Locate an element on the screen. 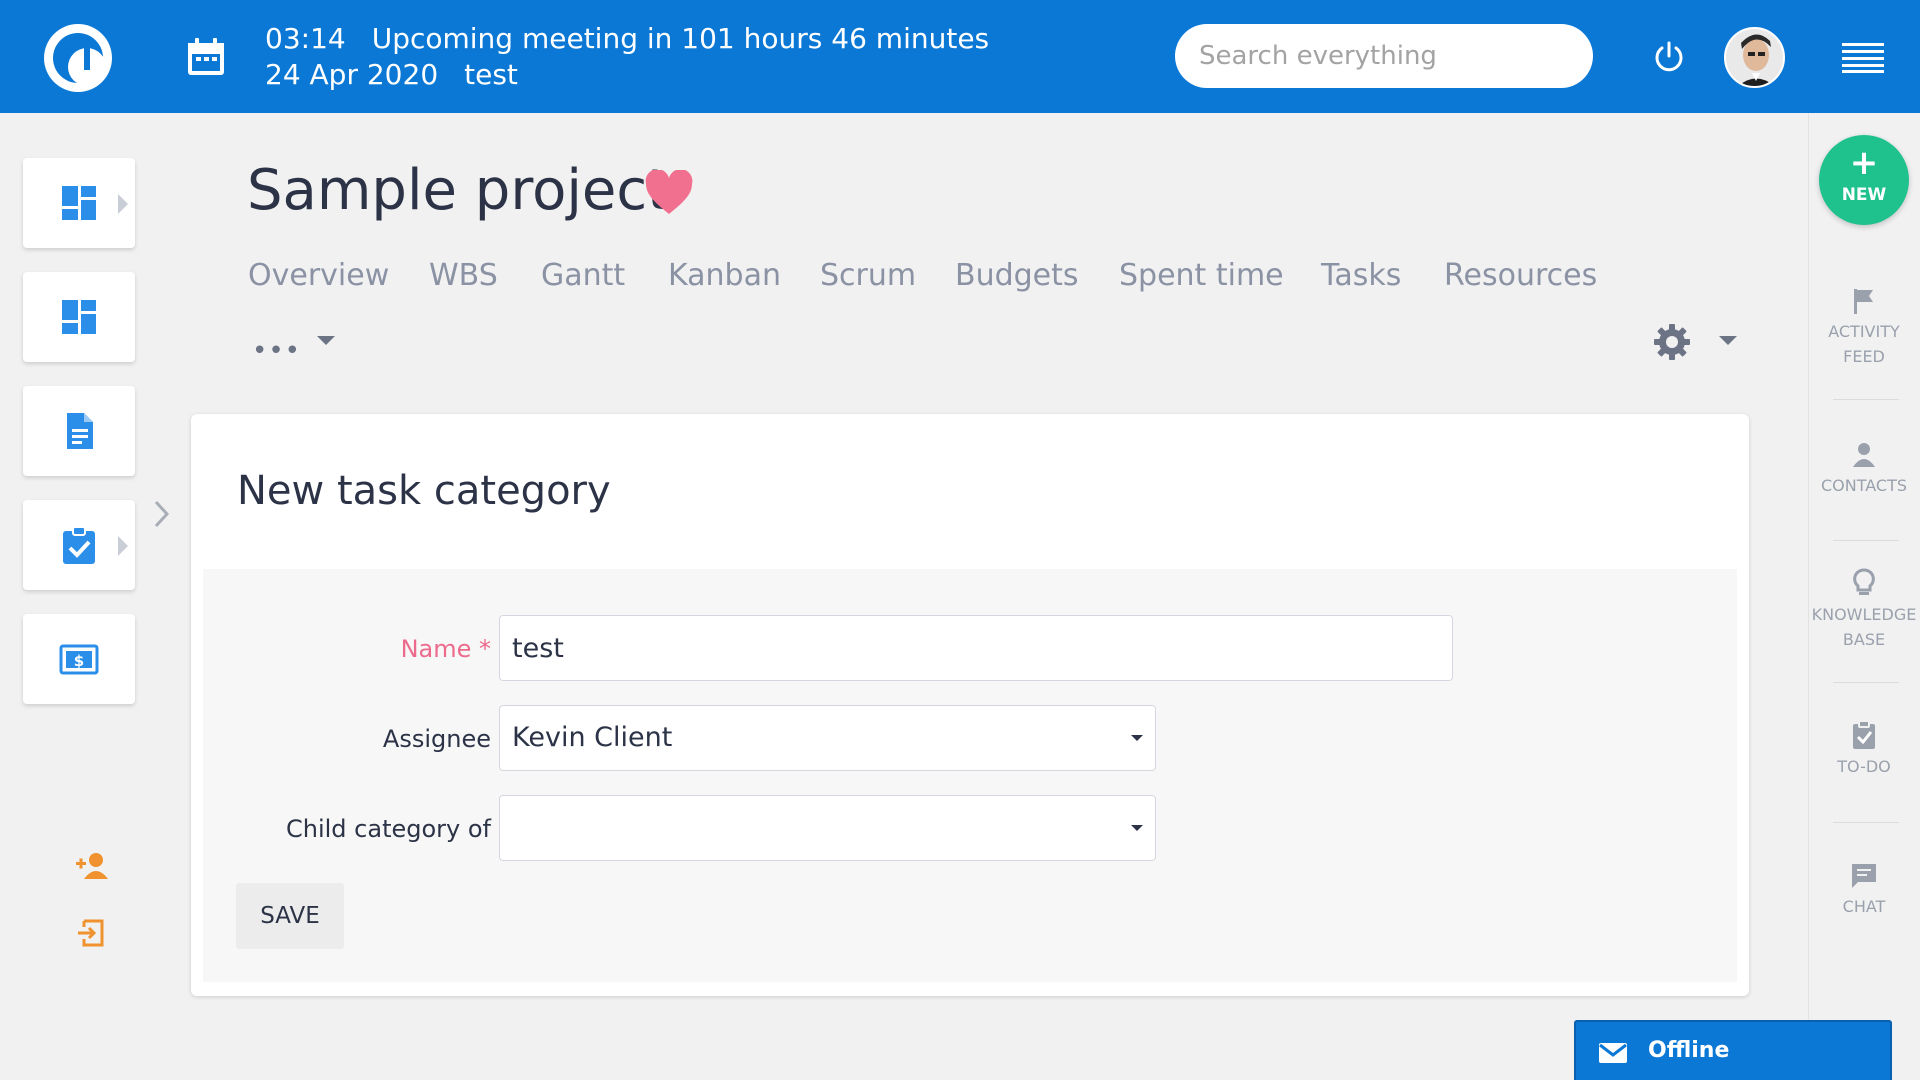  user-avatar is located at coordinates (1754, 57).